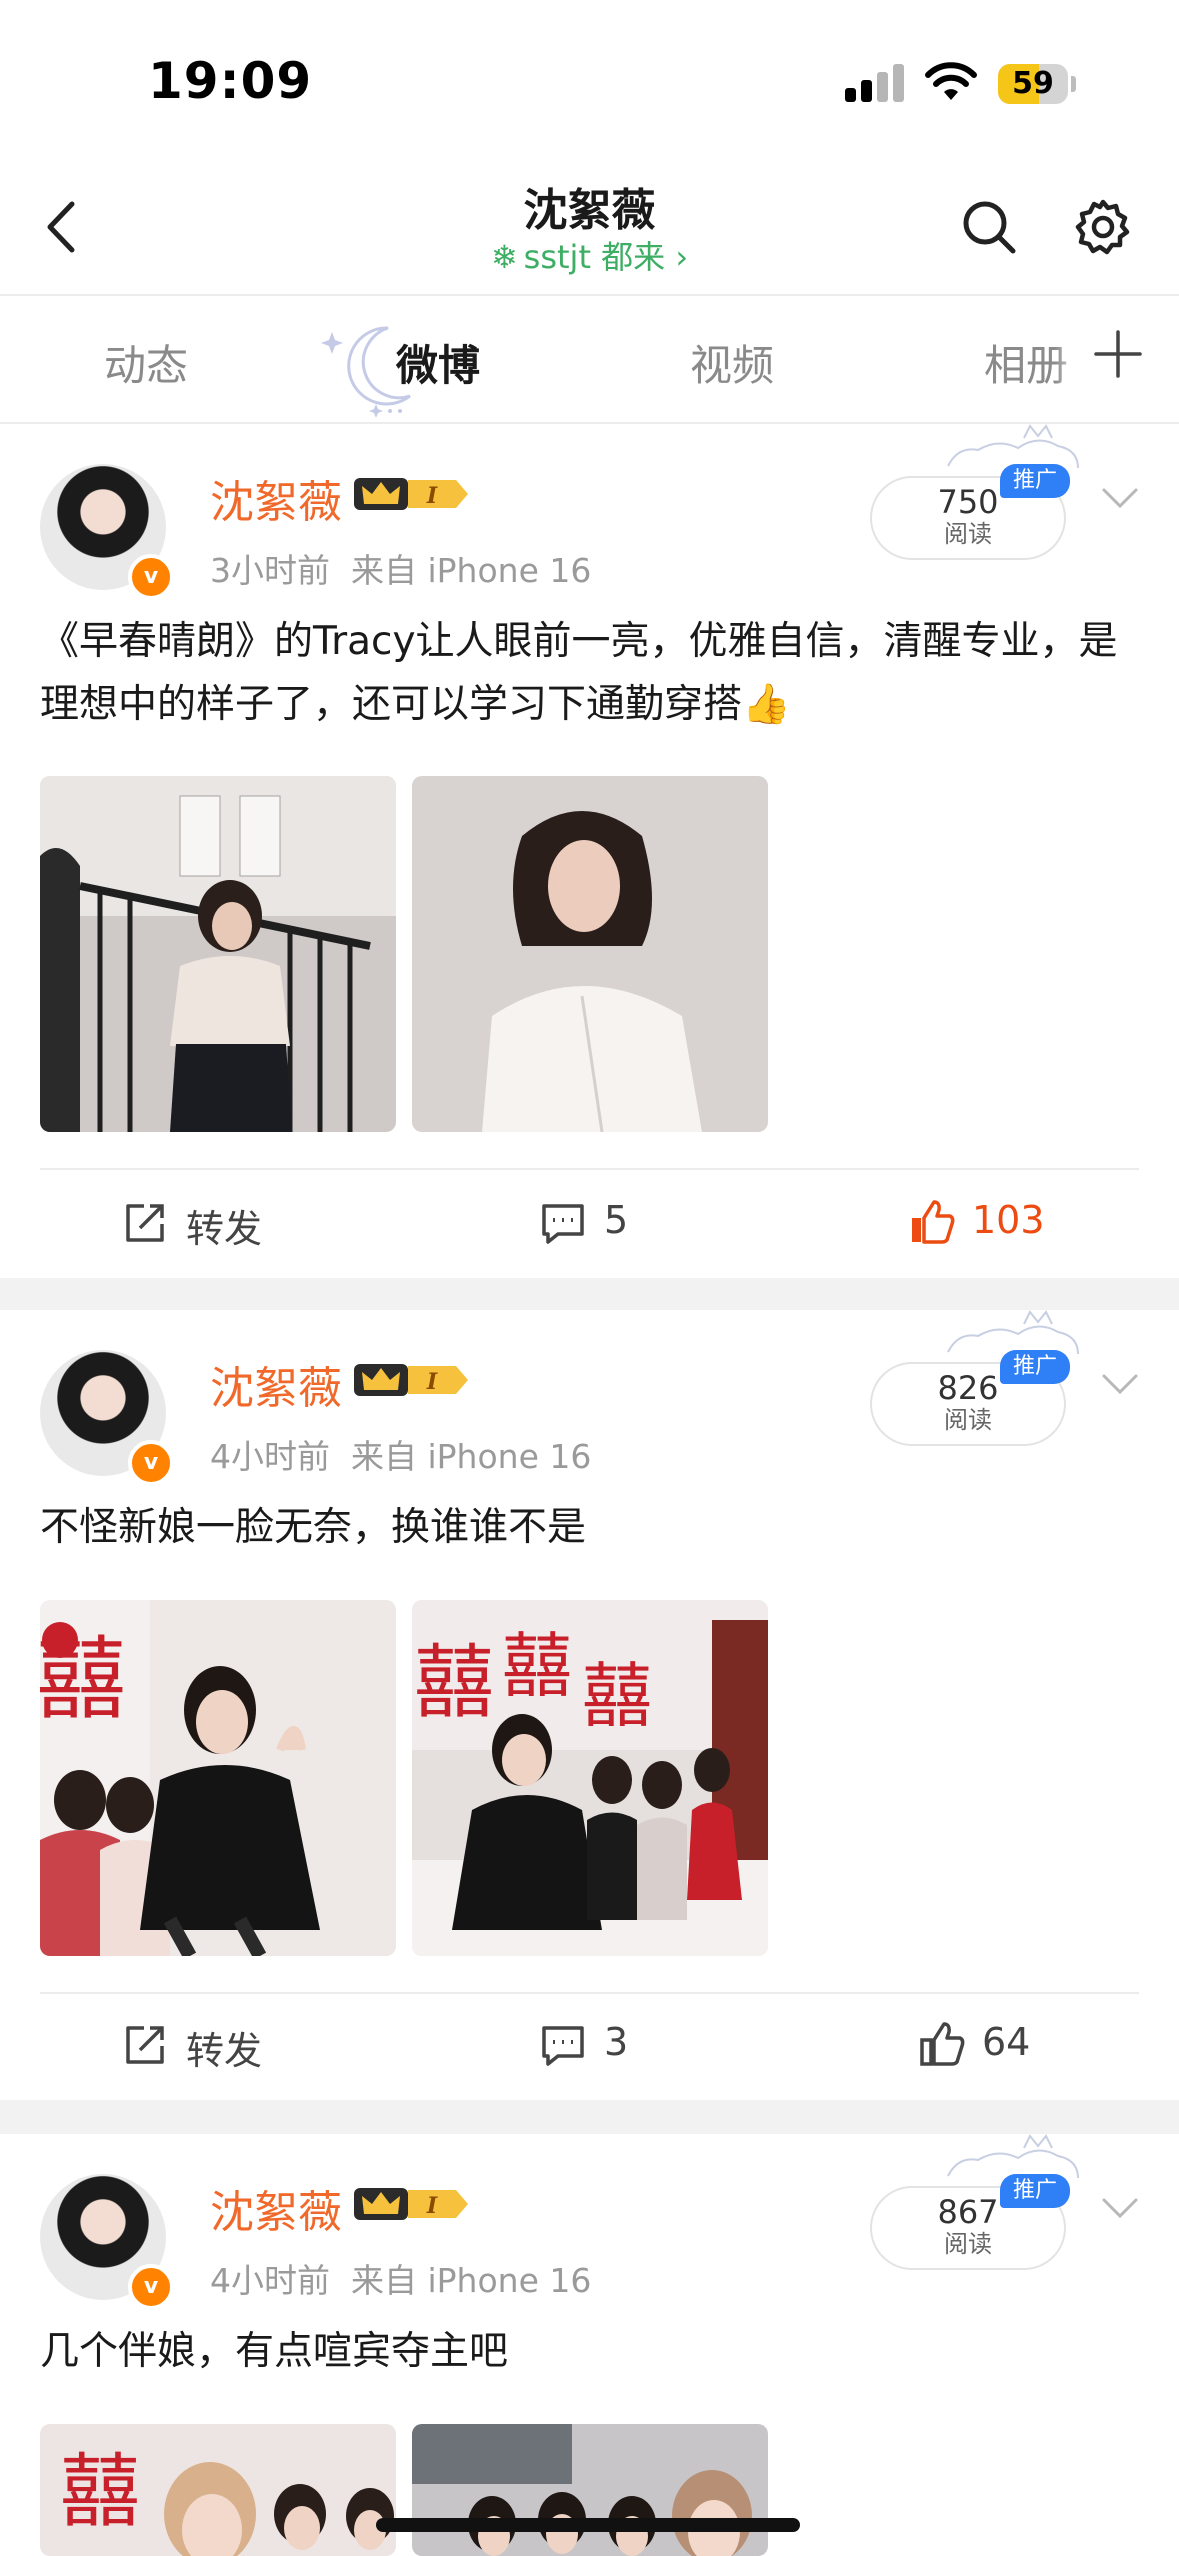 Image resolution: width=1179 pixels, height=2556 pixels. I want to click on plus-icon, so click(1118, 354).